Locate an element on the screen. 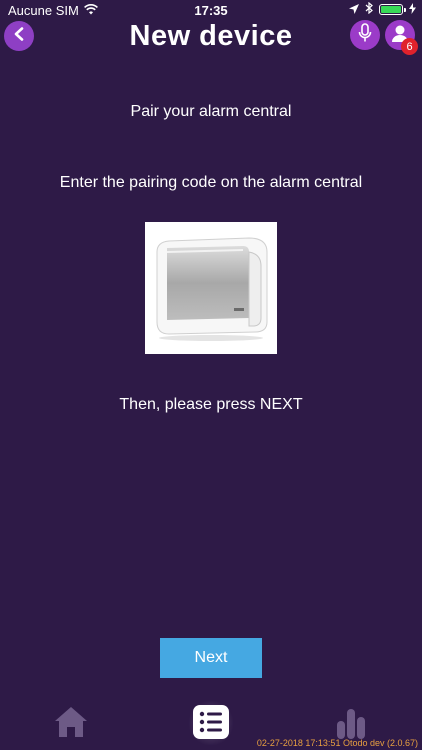  next-button: Next is located at coordinates (211, 658).